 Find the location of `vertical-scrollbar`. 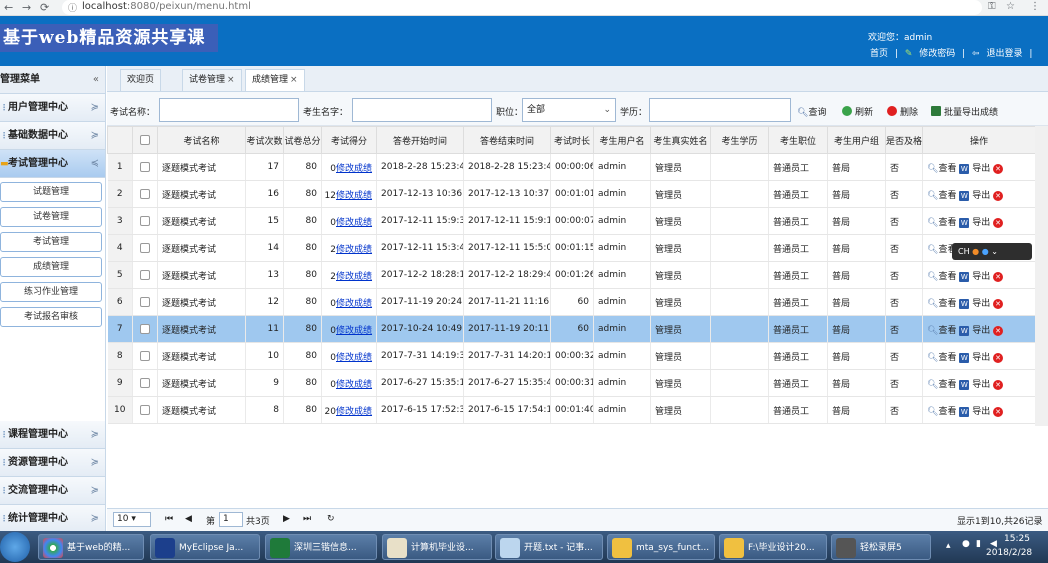

vertical-scrollbar is located at coordinates (1041, 276).